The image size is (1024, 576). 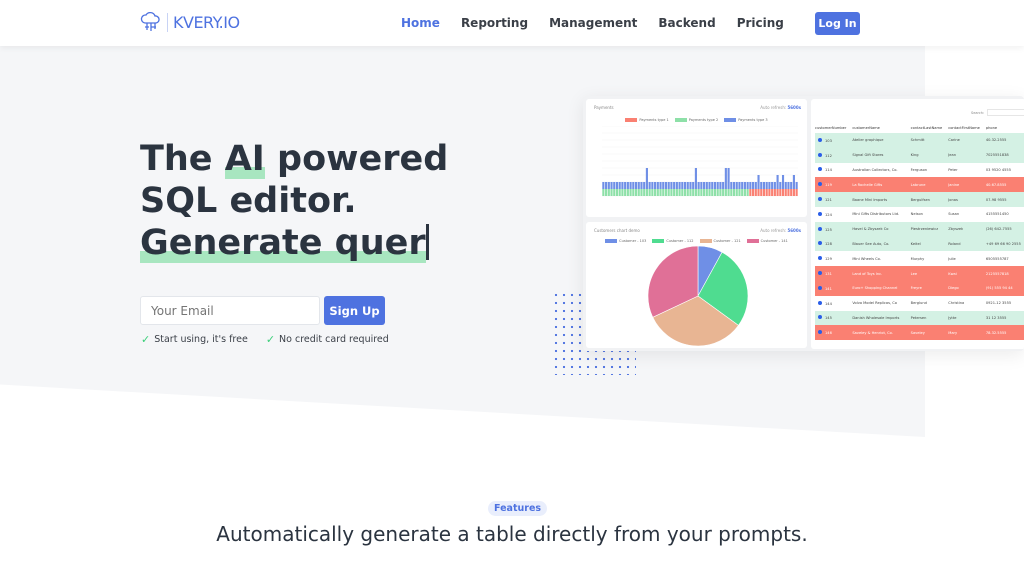 I want to click on table-row: 112 Signal Gift Stores King Jean 7025551838, so click(x=919, y=155).